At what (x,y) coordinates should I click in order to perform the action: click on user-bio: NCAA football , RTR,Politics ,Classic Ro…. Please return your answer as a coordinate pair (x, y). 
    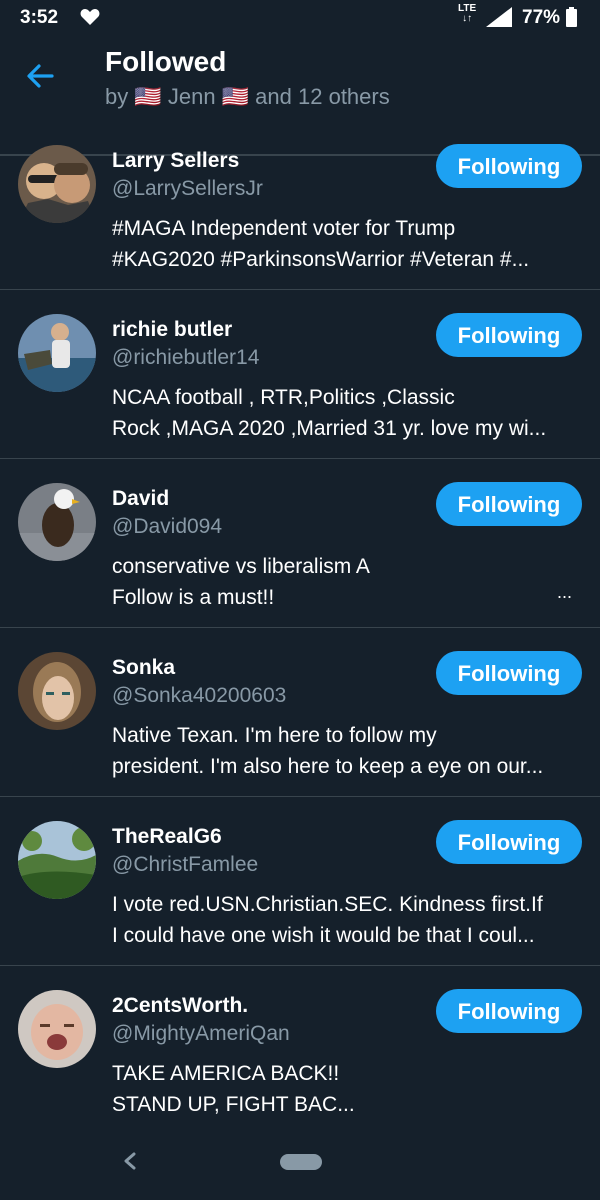
    Looking at the image, I should click on (347, 413).